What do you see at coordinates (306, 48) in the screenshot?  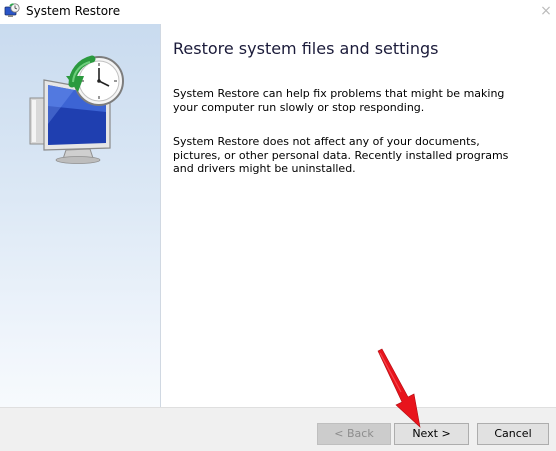 I see `page-title: Restore system files and settings` at bounding box center [306, 48].